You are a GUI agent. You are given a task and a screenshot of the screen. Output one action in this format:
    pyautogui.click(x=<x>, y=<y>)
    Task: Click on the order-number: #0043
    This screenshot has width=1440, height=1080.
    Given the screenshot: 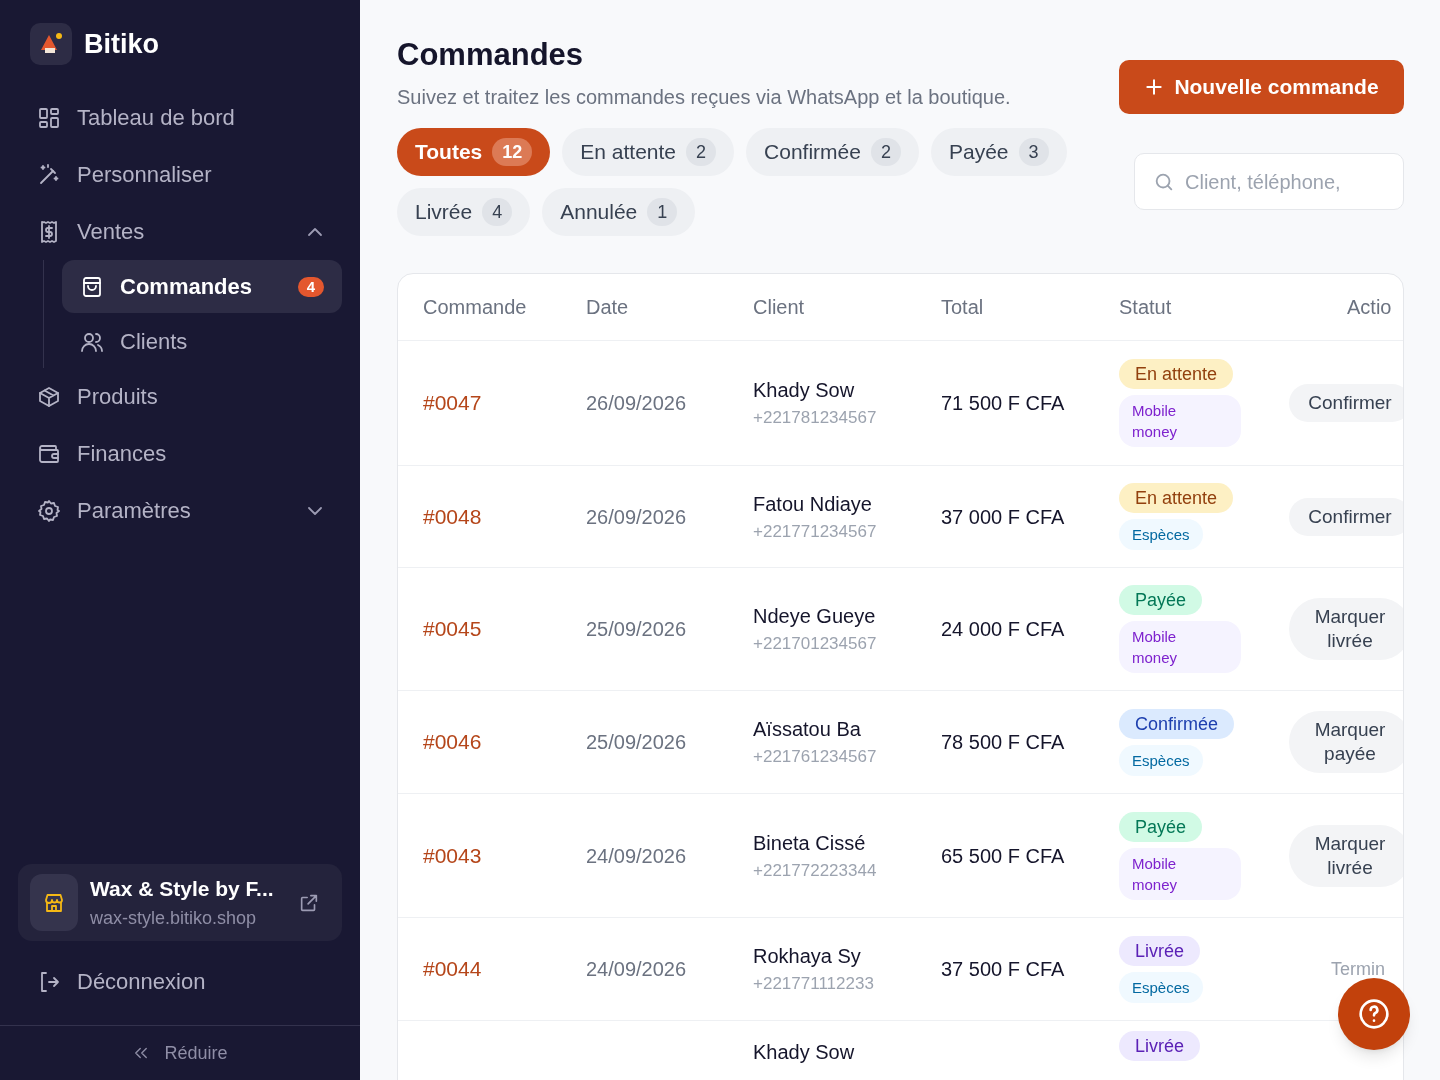 What is the action you would take?
    pyautogui.click(x=452, y=855)
    